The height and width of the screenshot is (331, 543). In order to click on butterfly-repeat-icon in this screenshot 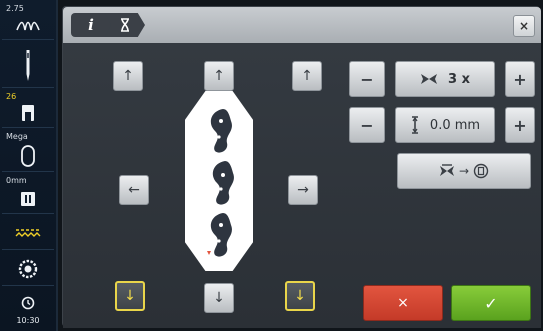, I will do `click(446, 170)`.